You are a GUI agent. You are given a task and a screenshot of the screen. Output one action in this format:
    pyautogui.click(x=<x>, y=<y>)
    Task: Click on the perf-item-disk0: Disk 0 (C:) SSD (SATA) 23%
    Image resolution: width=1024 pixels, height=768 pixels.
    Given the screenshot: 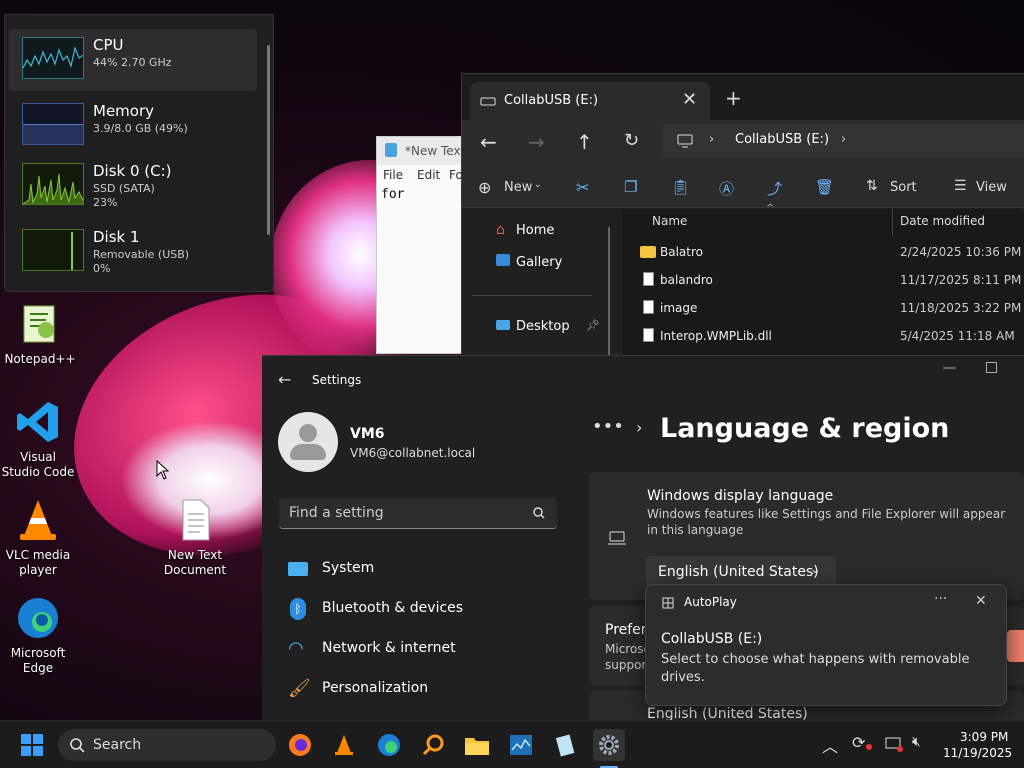 What is the action you would take?
    pyautogui.click(x=133, y=186)
    